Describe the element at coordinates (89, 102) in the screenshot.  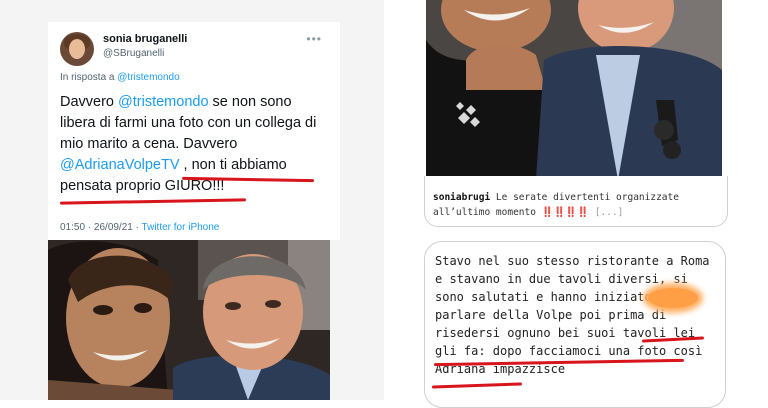
I see `tweet-text-part: Davvero` at that location.